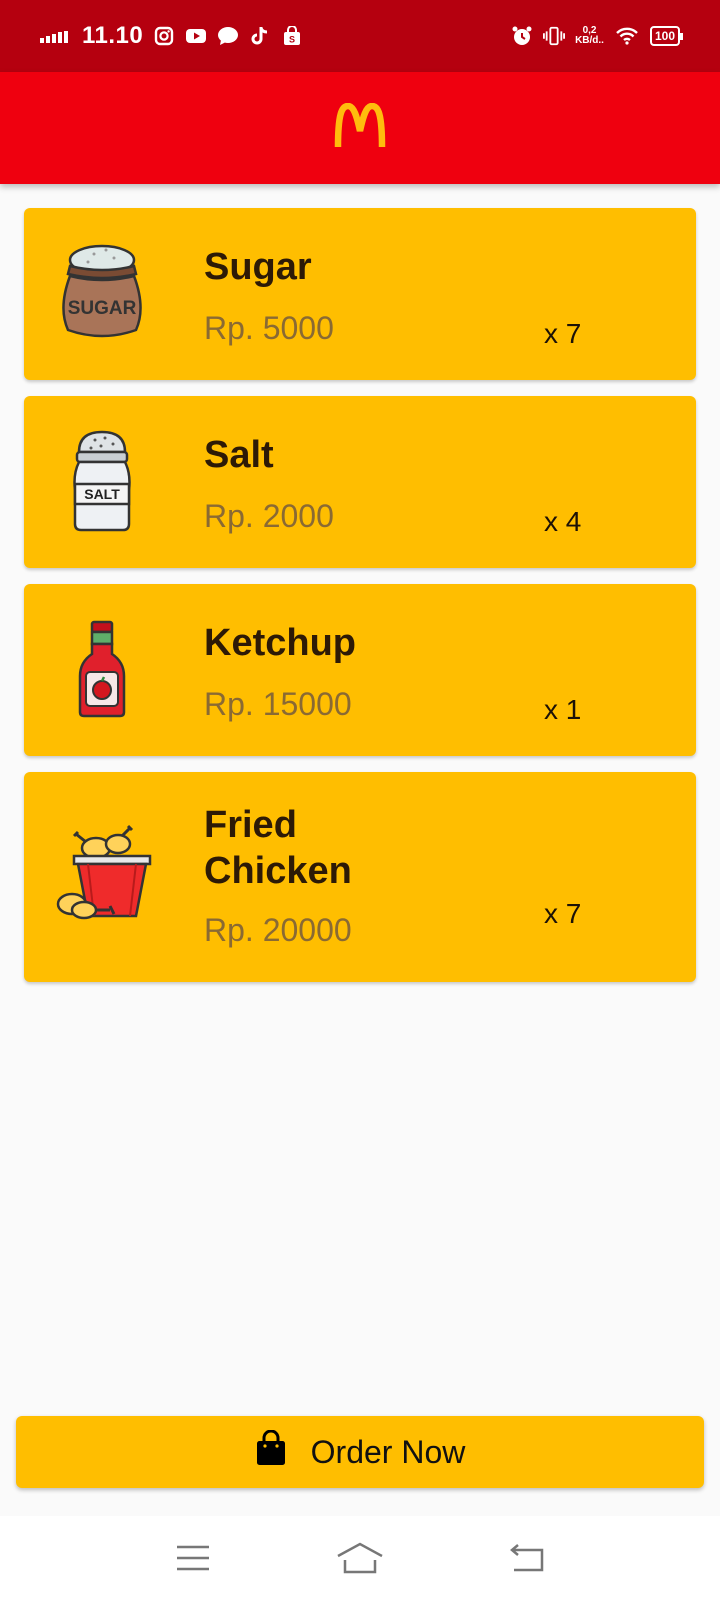 This screenshot has width=720, height=1600. What do you see at coordinates (527, 1558) in the screenshot?
I see `back-icon` at bounding box center [527, 1558].